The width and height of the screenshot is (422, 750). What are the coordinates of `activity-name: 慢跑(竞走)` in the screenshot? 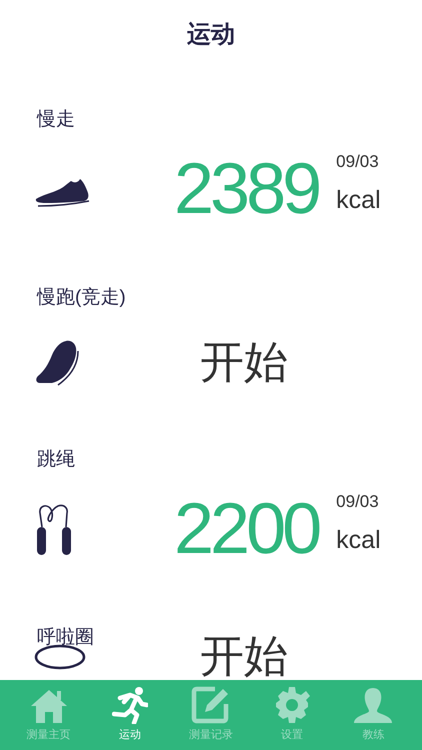 It's located at (81, 297).